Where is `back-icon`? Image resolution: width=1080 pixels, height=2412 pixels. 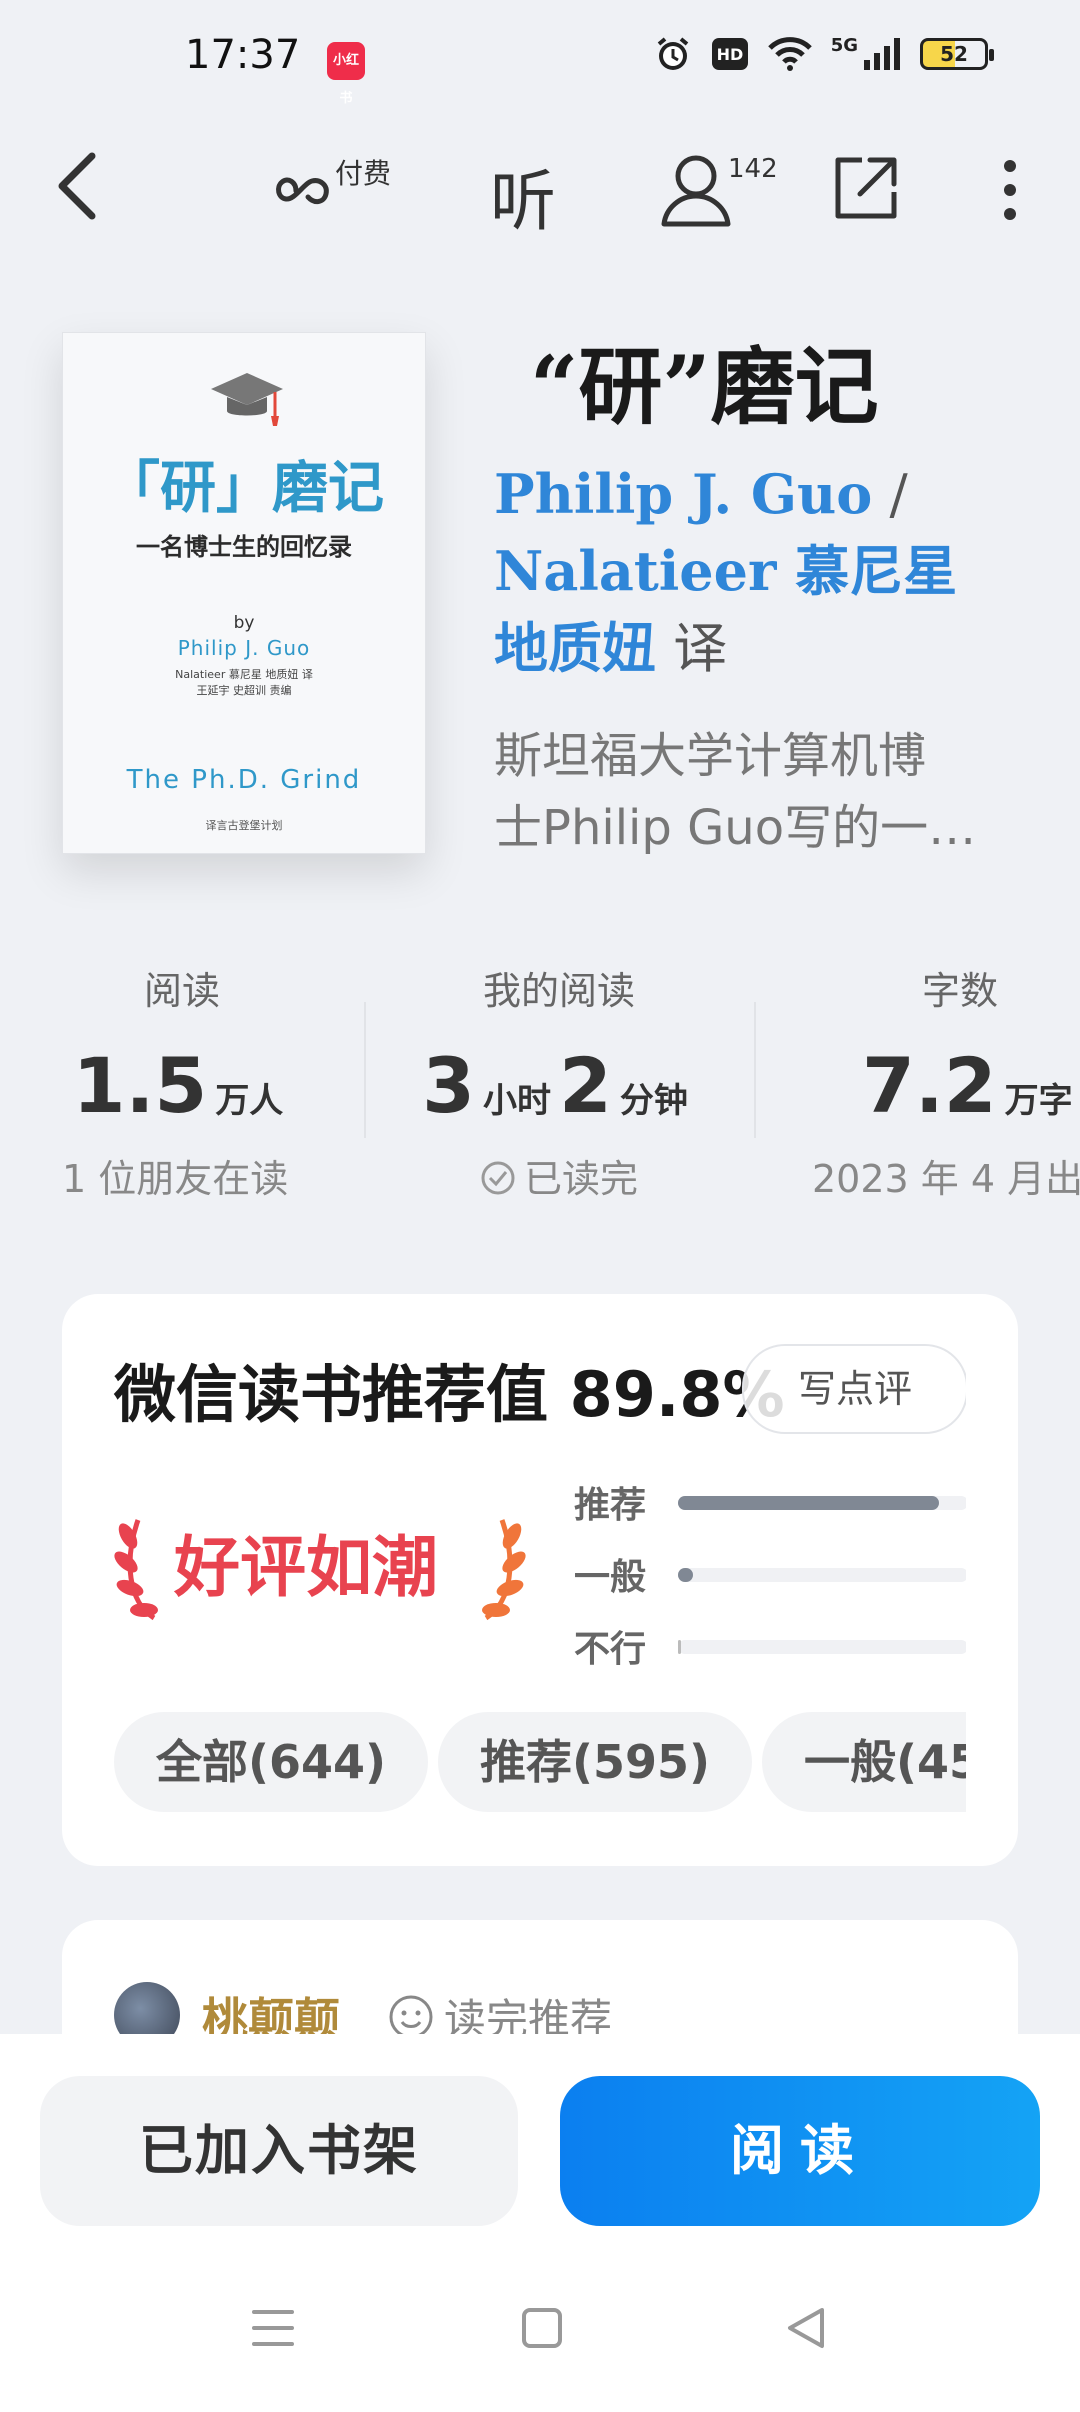
back-icon is located at coordinates (77, 186).